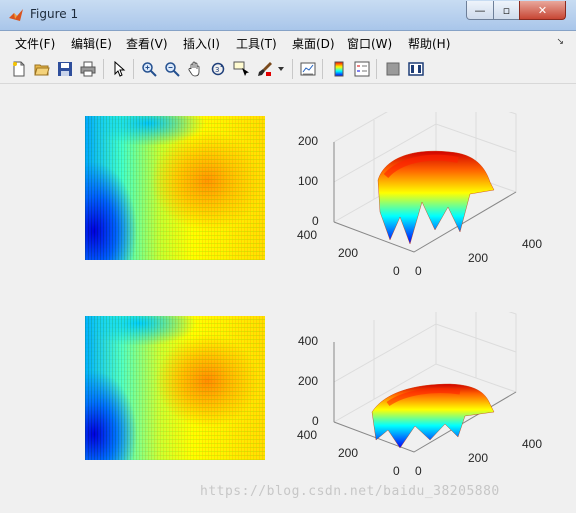 This screenshot has height=513, width=576. I want to click on image-plot-bottom, so click(175, 388).